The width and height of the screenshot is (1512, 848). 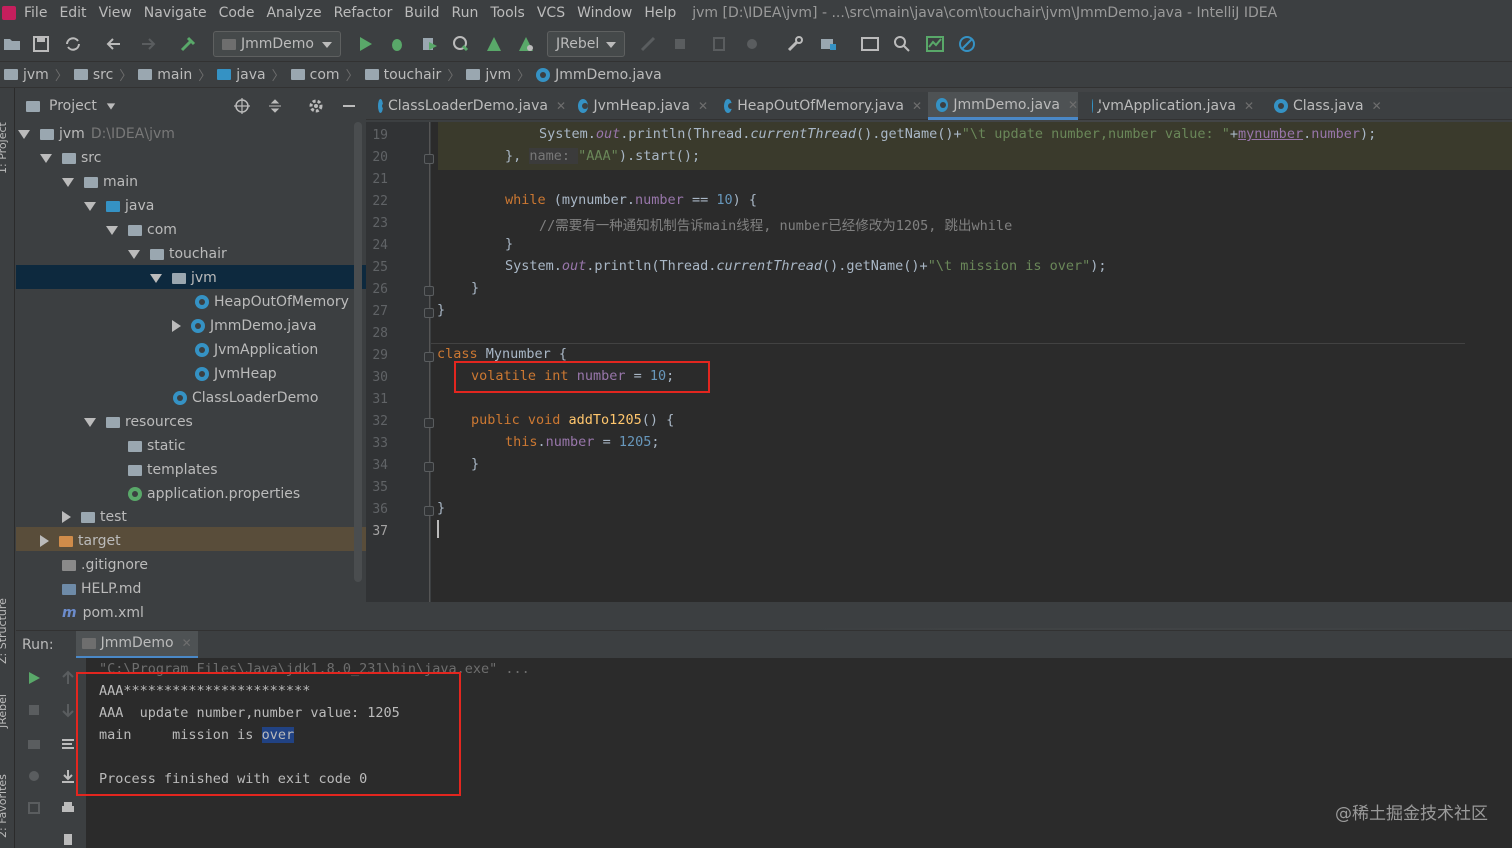 I want to click on tree-node-jvmapplication: JvmApplication, so click(x=256, y=350).